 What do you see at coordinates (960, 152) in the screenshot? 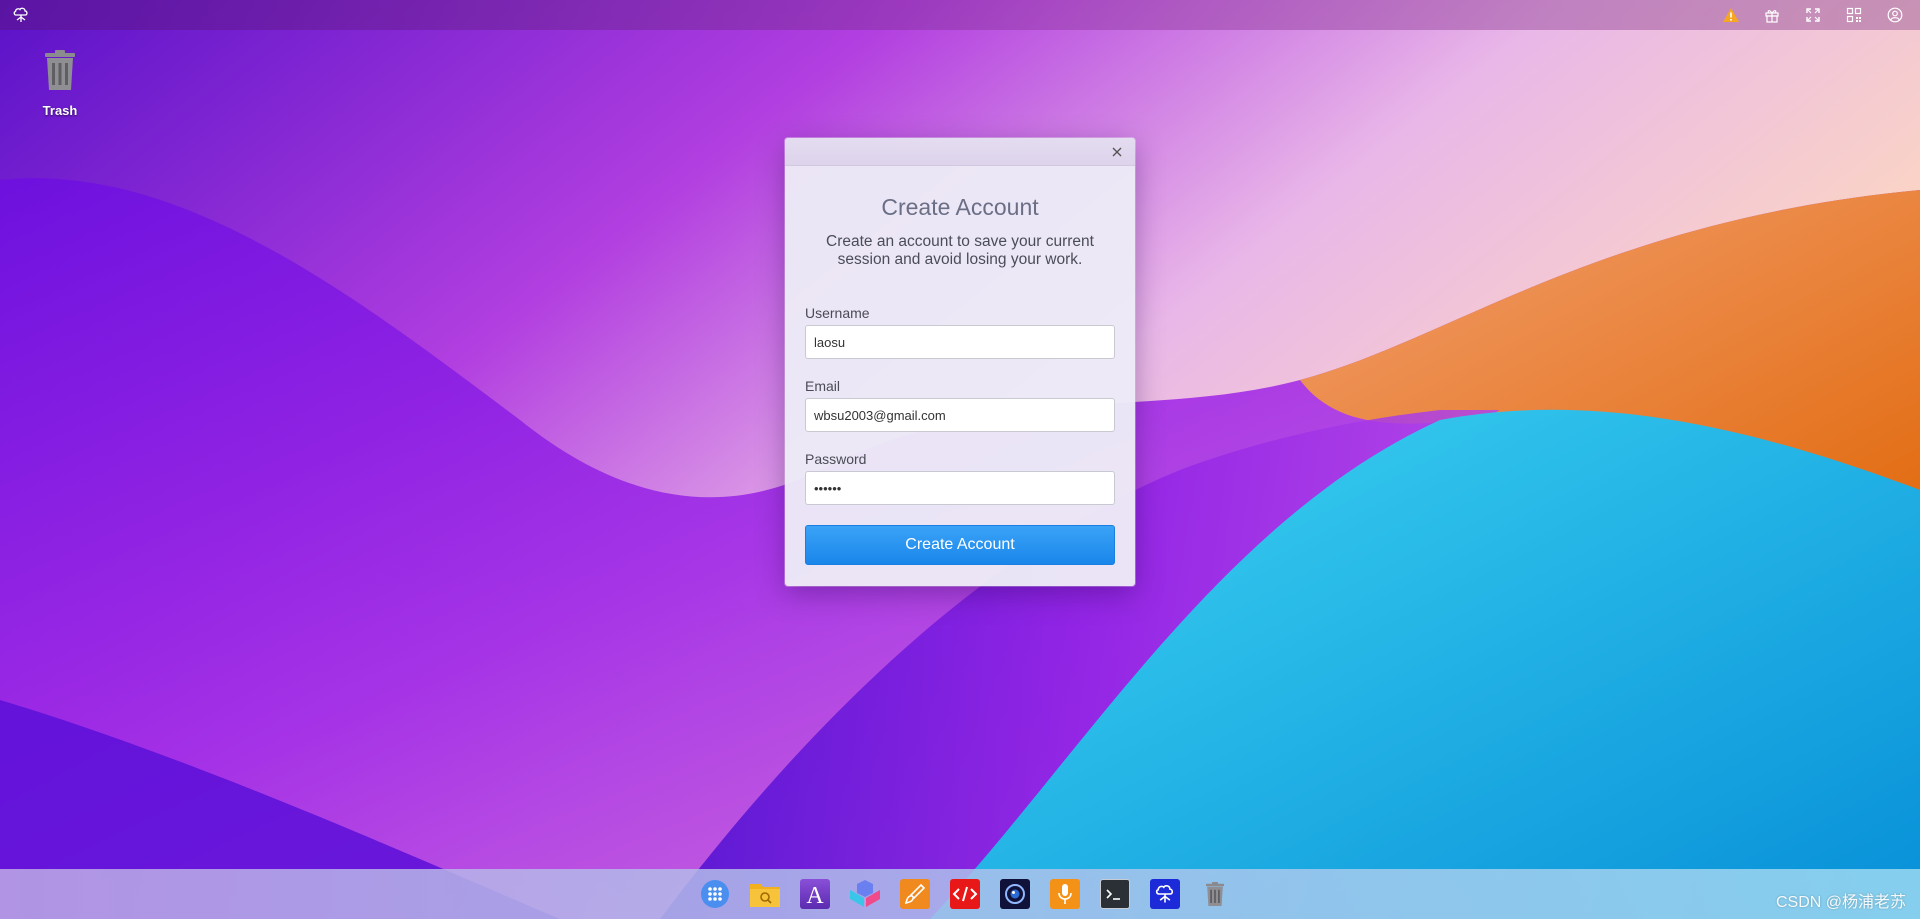
I see `dialog-titlebar` at bounding box center [960, 152].